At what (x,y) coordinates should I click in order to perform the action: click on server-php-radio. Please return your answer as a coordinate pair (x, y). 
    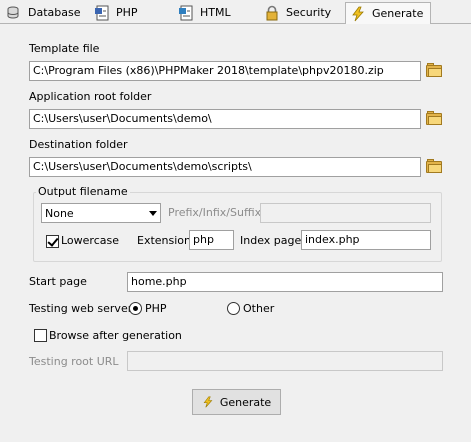
    Looking at the image, I should click on (135, 308).